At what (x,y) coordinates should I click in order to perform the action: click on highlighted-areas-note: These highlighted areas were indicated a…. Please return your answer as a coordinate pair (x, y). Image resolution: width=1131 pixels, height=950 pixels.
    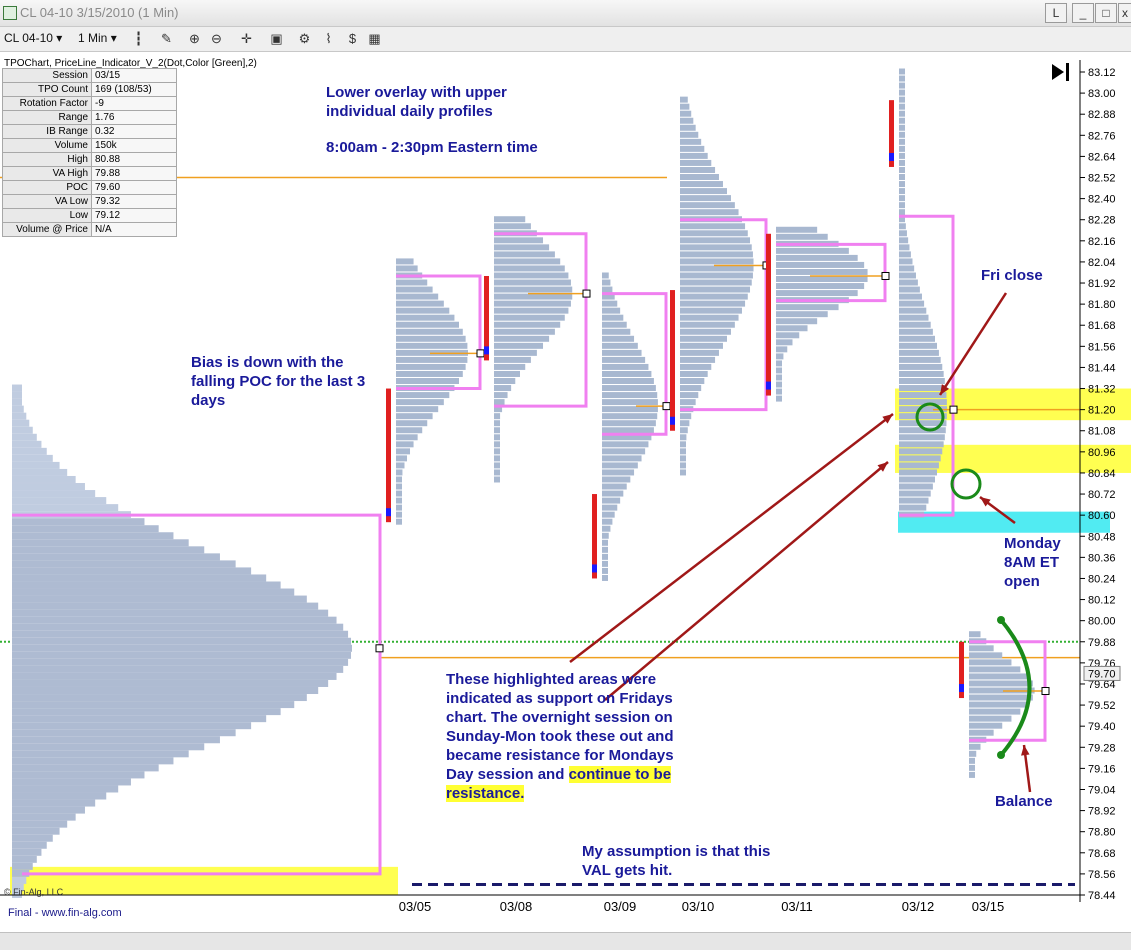
    Looking at the image, I should click on (571, 736).